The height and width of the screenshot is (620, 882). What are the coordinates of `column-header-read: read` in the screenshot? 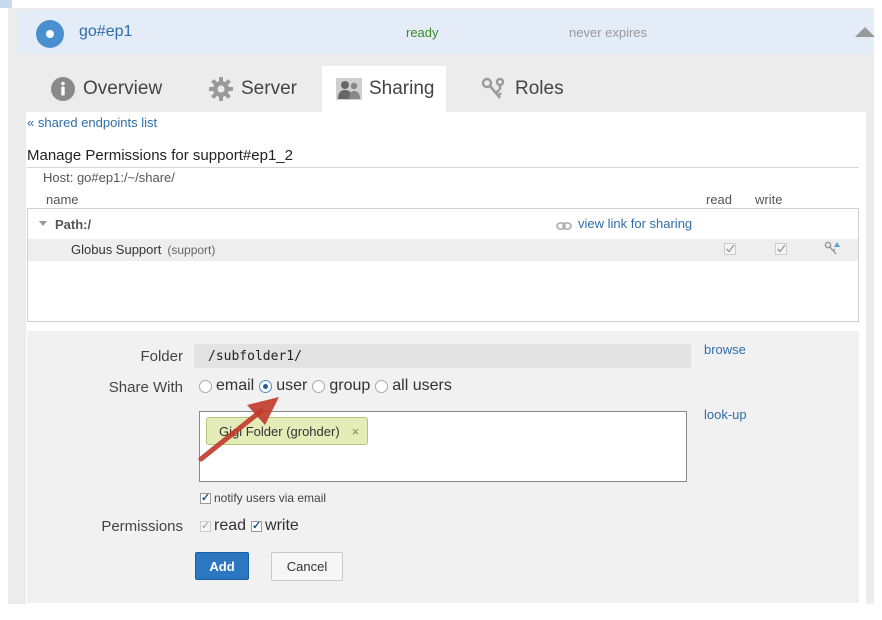 It's located at (719, 199).